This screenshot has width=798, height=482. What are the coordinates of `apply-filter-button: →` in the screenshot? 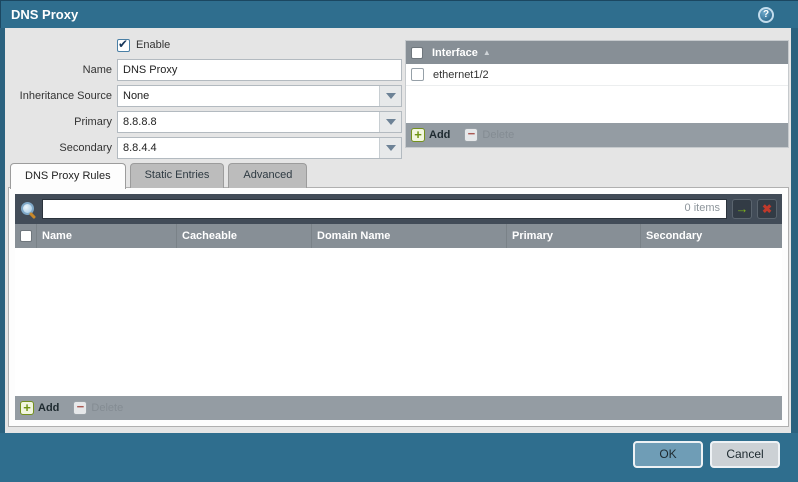 It's located at (742, 209).